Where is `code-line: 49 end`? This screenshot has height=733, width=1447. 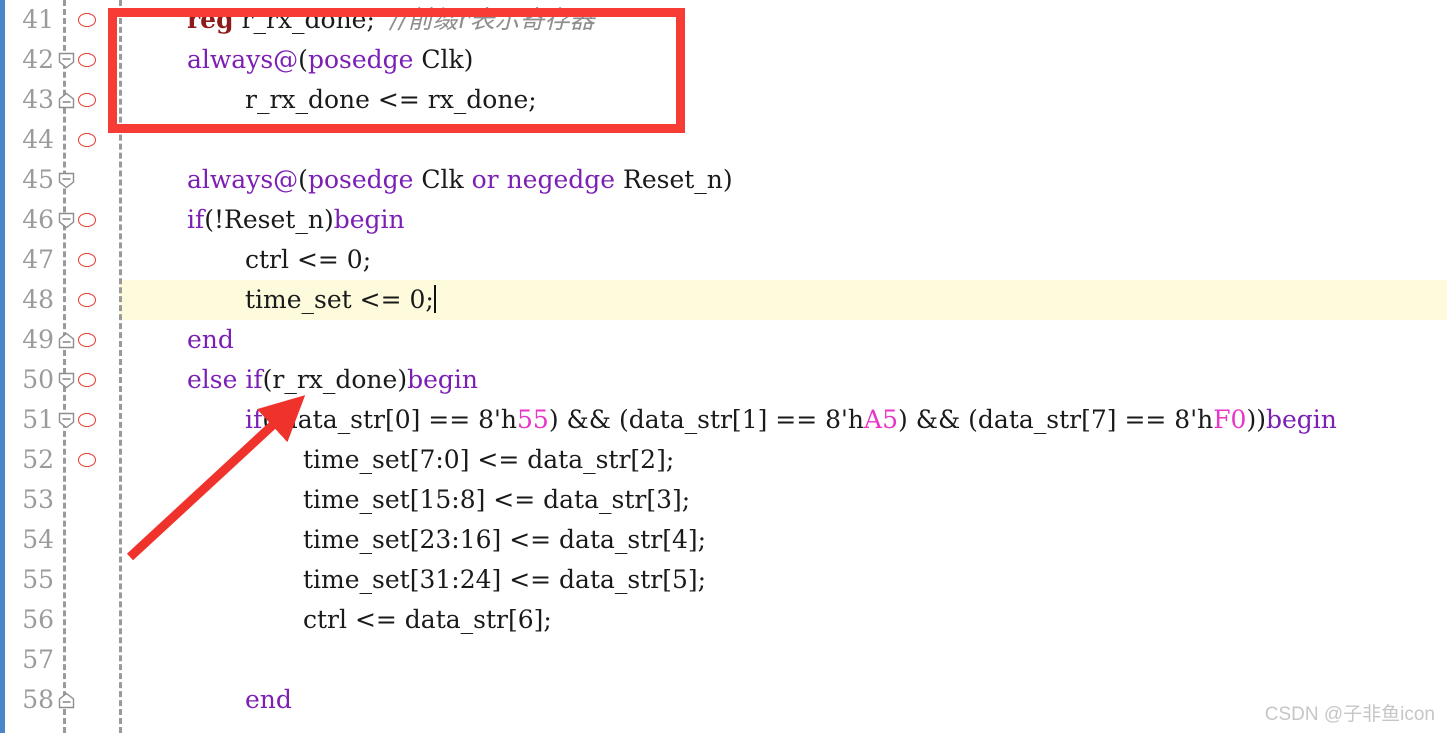
code-line: 49 end is located at coordinates (723, 340).